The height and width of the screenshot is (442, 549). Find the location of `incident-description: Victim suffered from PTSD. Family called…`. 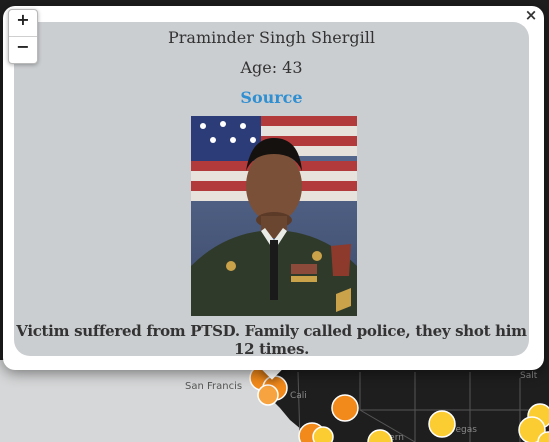

incident-description: Victim suffered from PTSD. Family called… is located at coordinates (271, 340).